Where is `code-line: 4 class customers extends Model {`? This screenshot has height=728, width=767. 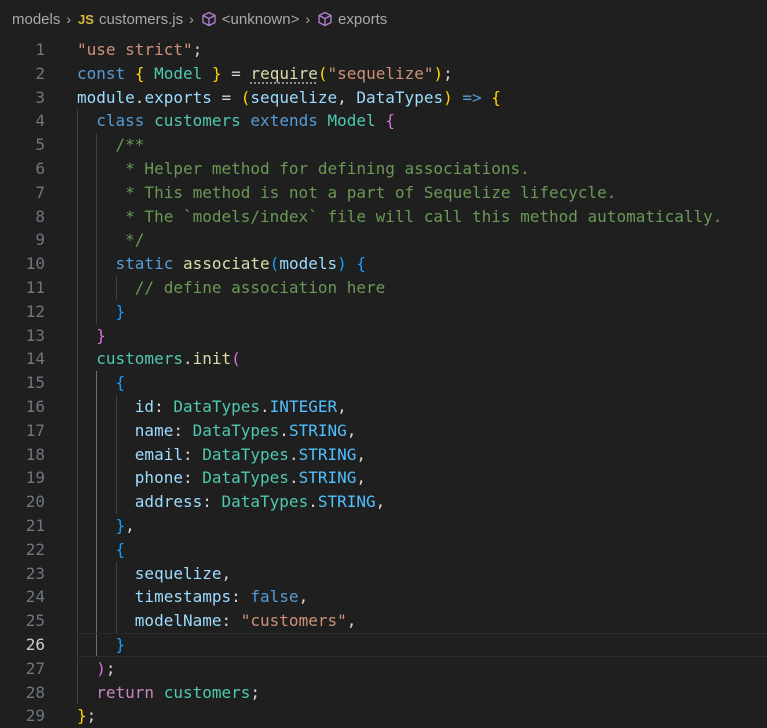
code-line: 4 class customers extends Model { is located at coordinates (383, 121).